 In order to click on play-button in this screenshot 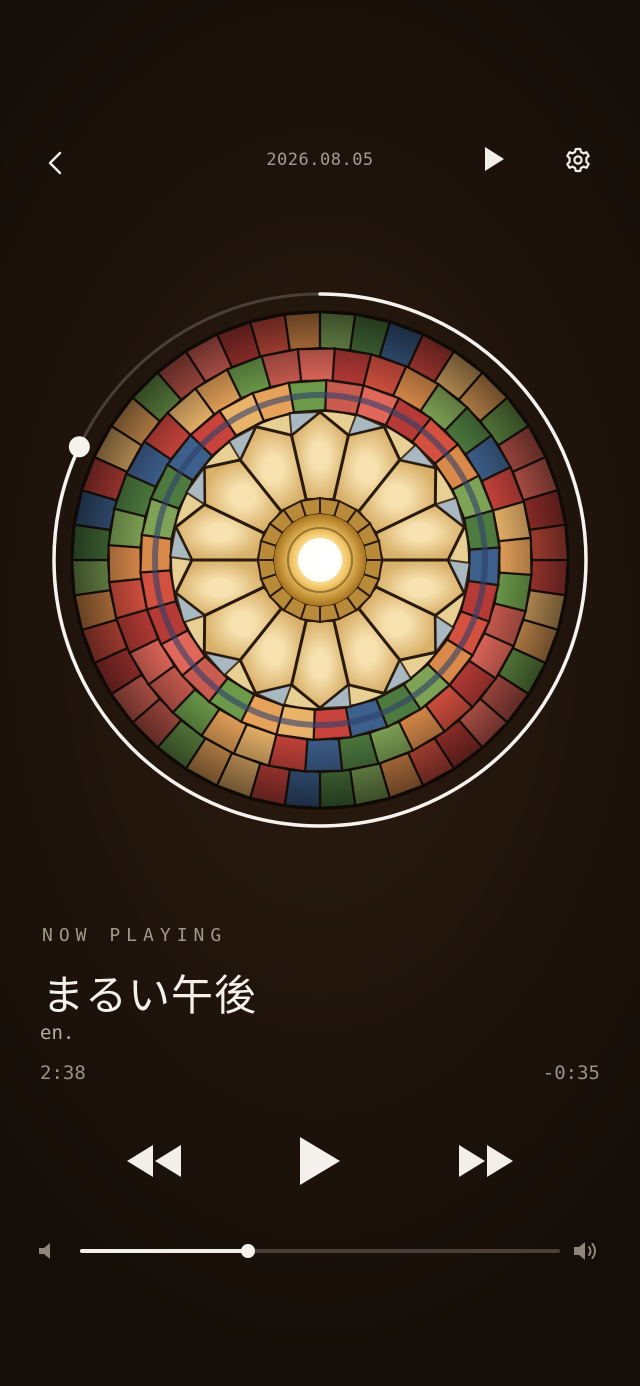, I will do `click(320, 1161)`.